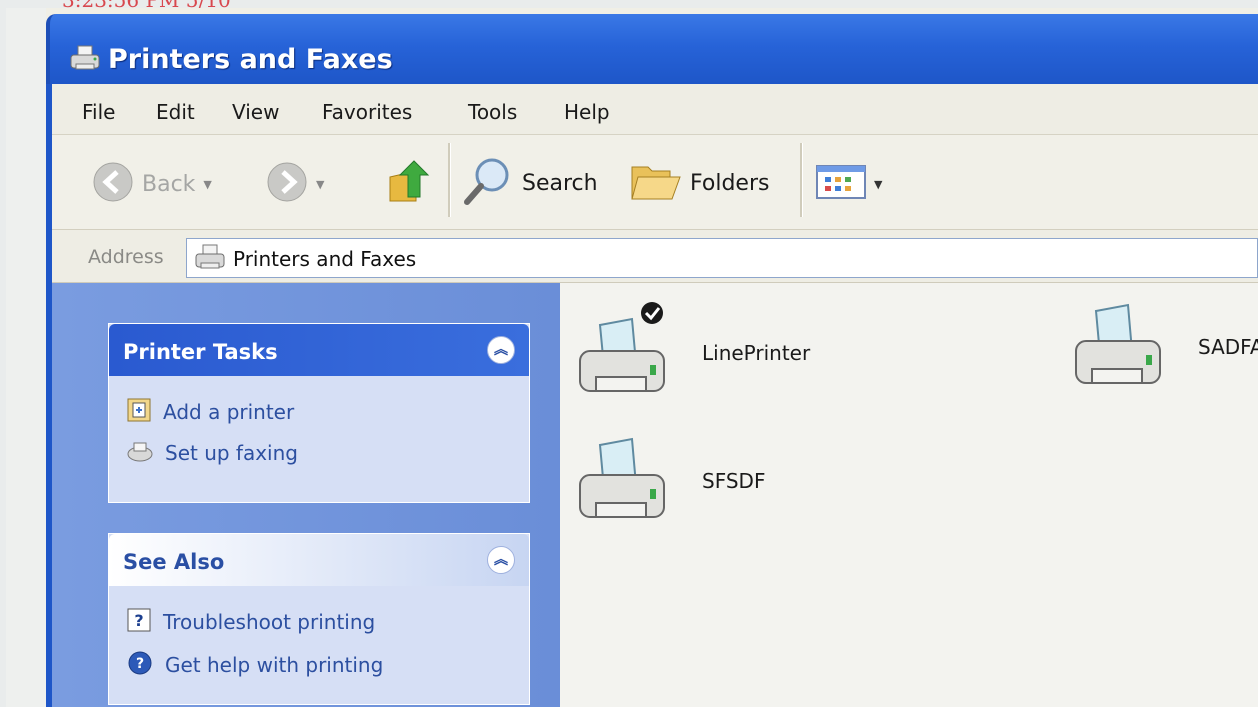 This screenshot has height=707, width=1258. I want to click on menu-view: View, so click(255, 112).